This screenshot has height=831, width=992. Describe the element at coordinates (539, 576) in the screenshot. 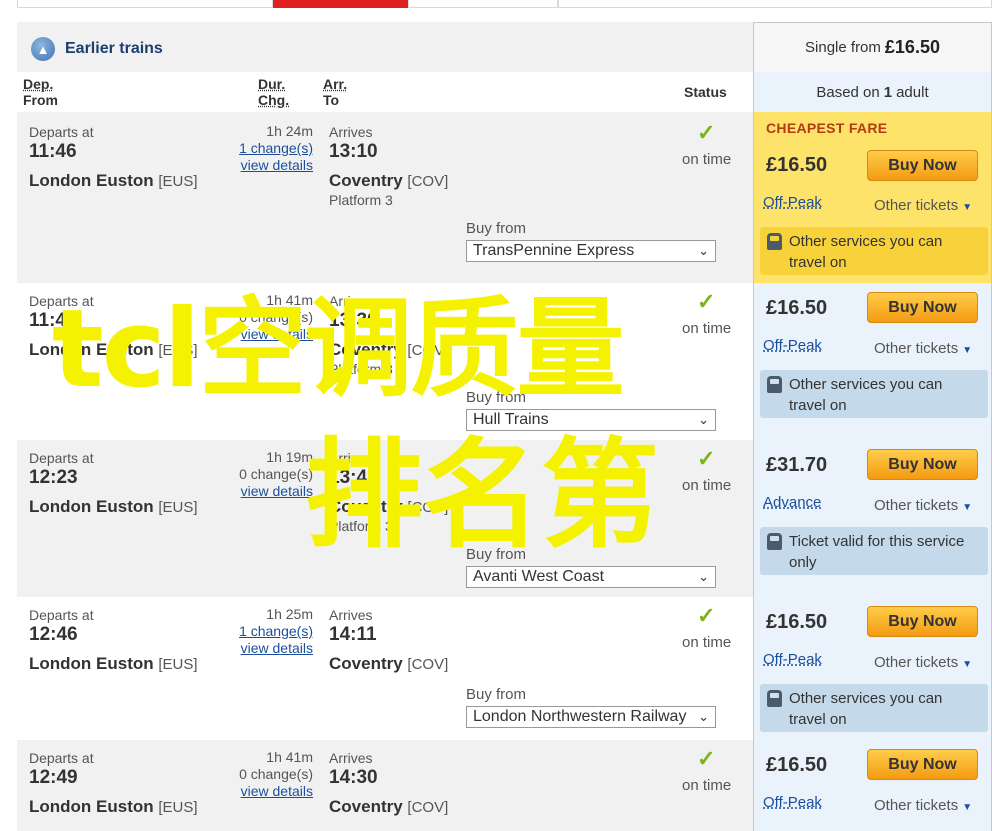

I see `operator-value: Avanti West Coast` at that location.